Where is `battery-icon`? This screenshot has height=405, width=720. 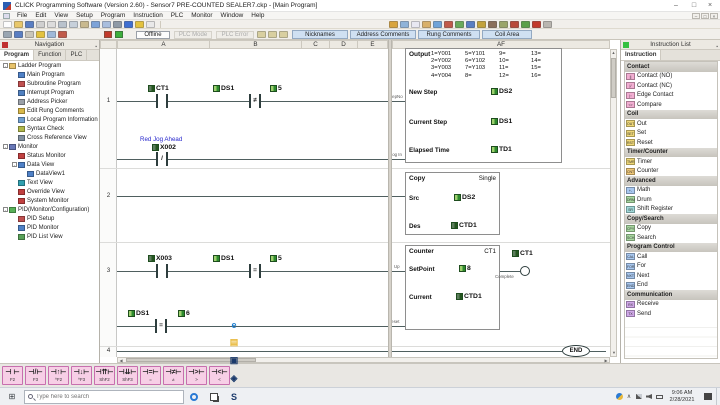
battery-icon is located at coordinates (659, 396).